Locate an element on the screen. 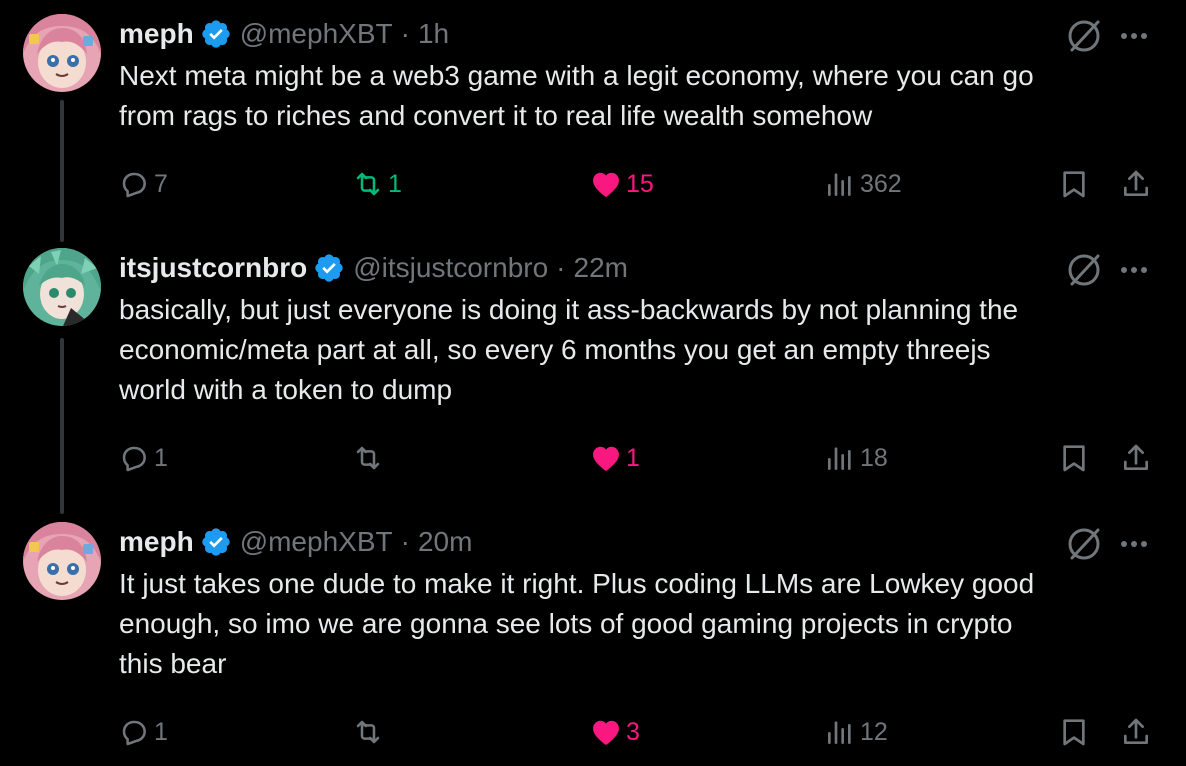 This screenshot has width=1186, height=766. views-button: 362 is located at coordinates (863, 184).